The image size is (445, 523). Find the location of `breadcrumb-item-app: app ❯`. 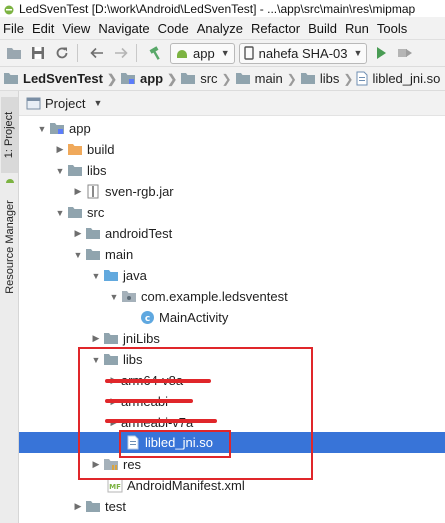

breadcrumb-item-app: app ❯ is located at coordinates (148, 78).